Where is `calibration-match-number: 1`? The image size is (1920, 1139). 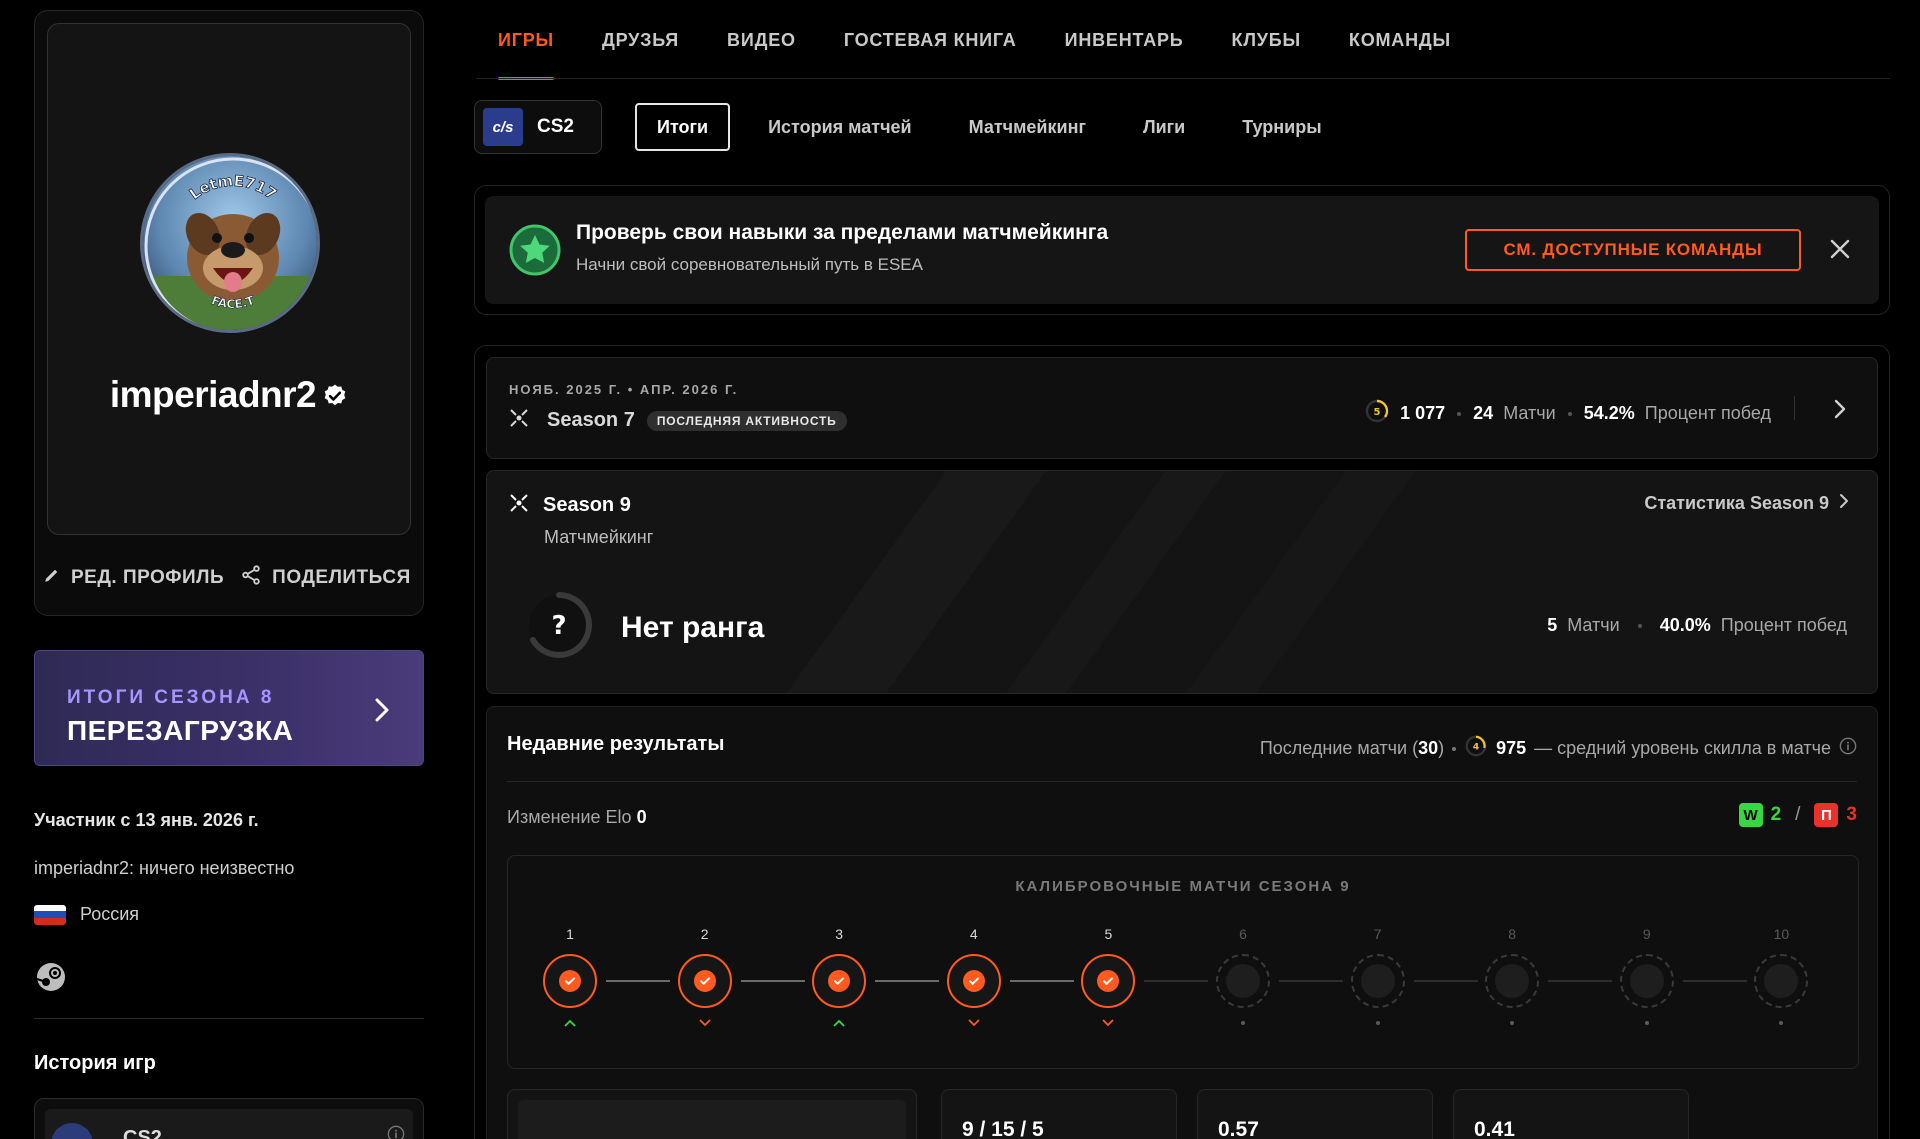
calibration-match-number: 1 is located at coordinates (570, 934).